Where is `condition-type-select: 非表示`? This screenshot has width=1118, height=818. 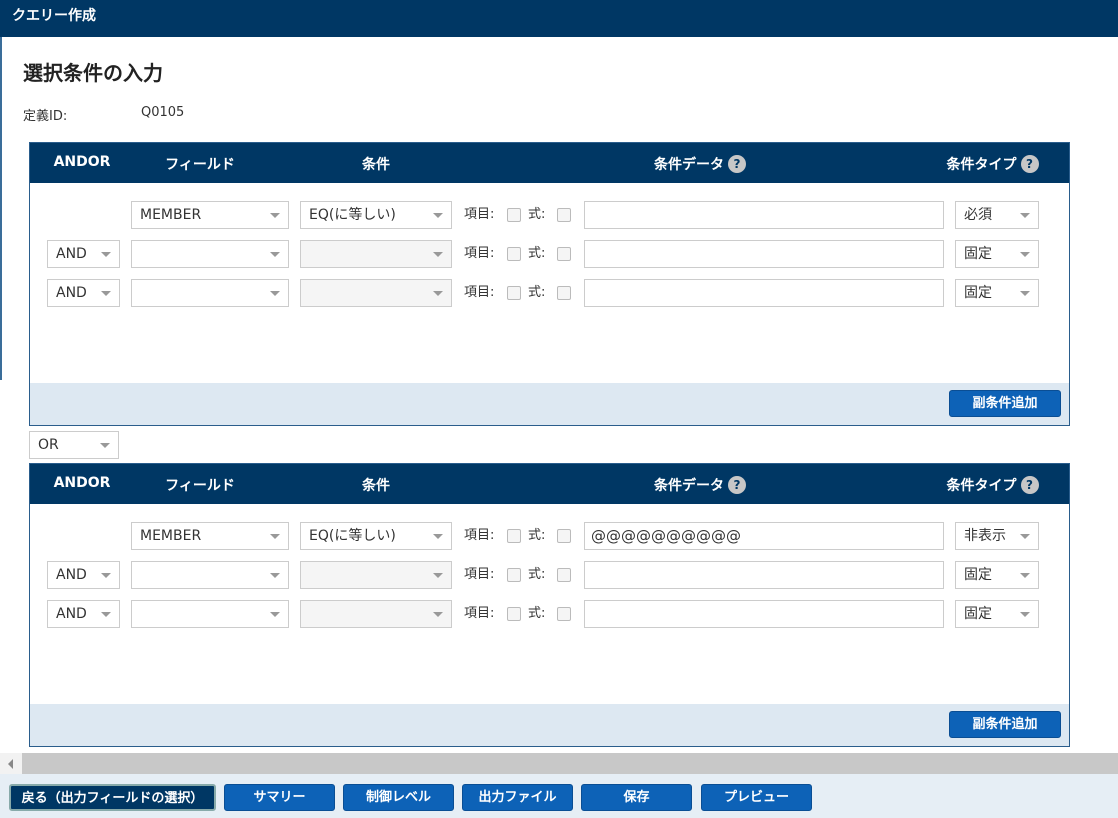
condition-type-select: 非表示 is located at coordinates (997, 536).